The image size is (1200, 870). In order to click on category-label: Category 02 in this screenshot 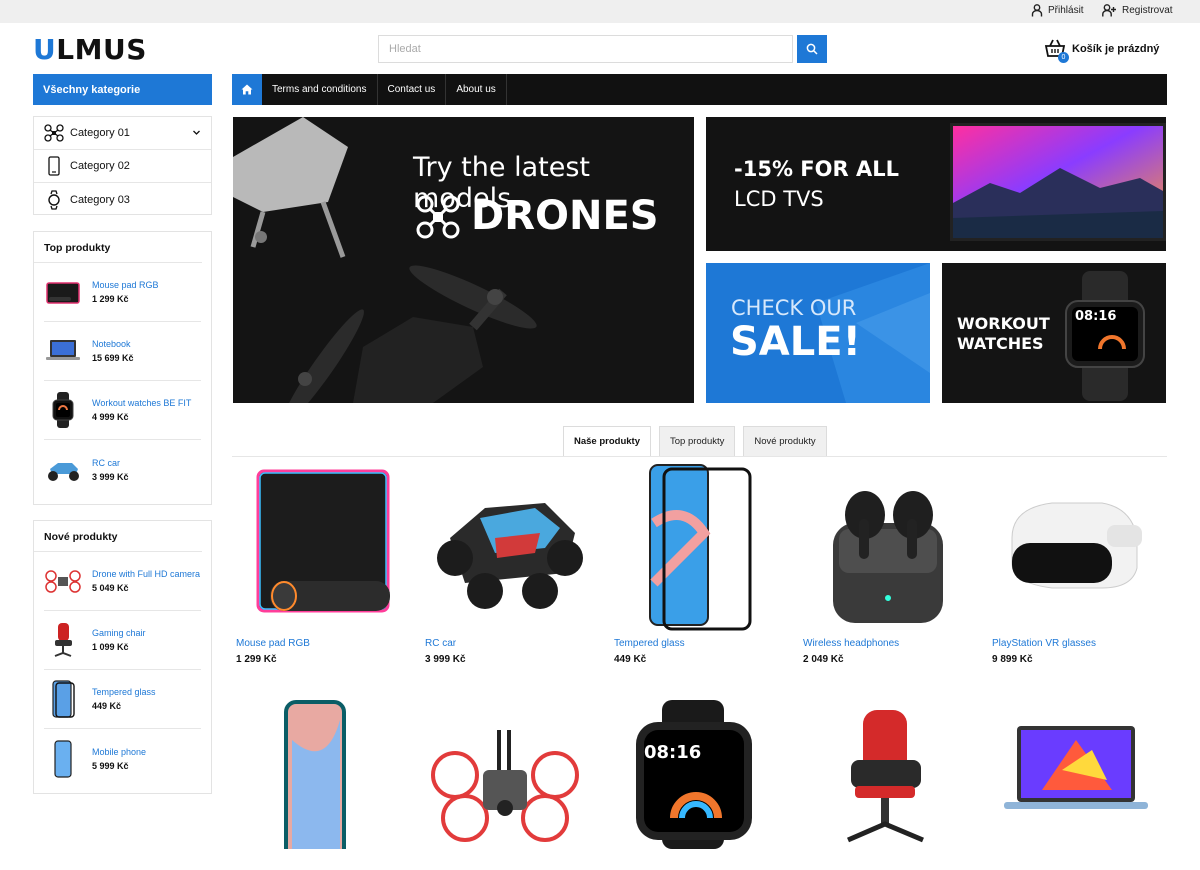, I will do `click(100, 166)`.